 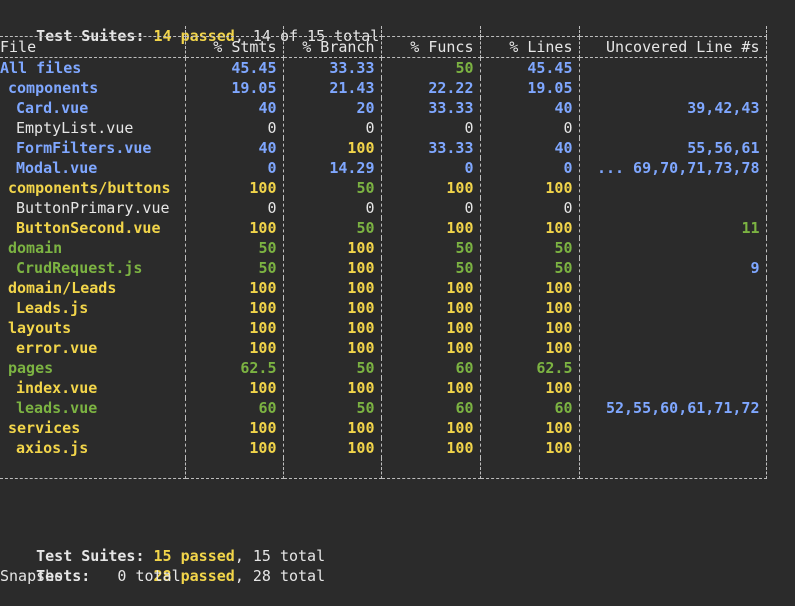 I want to click on cell-lines: 0, so click(x=530, y=128).